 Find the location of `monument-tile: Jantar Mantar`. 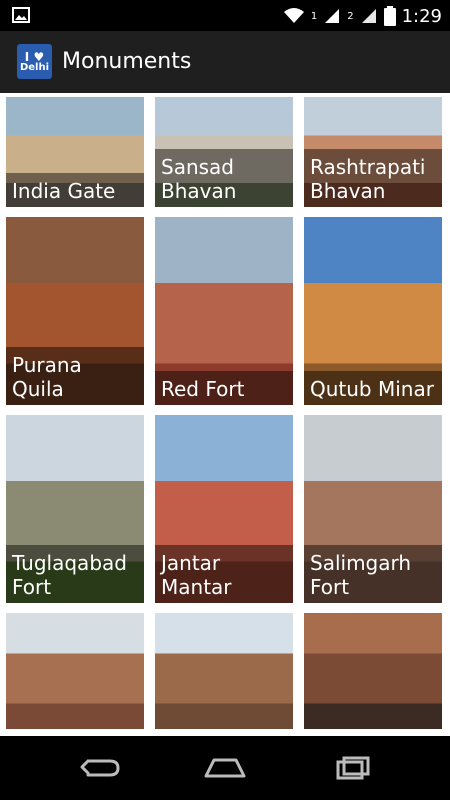

monument-tile: Jantar Mantar is located at coordinates (224, 509).